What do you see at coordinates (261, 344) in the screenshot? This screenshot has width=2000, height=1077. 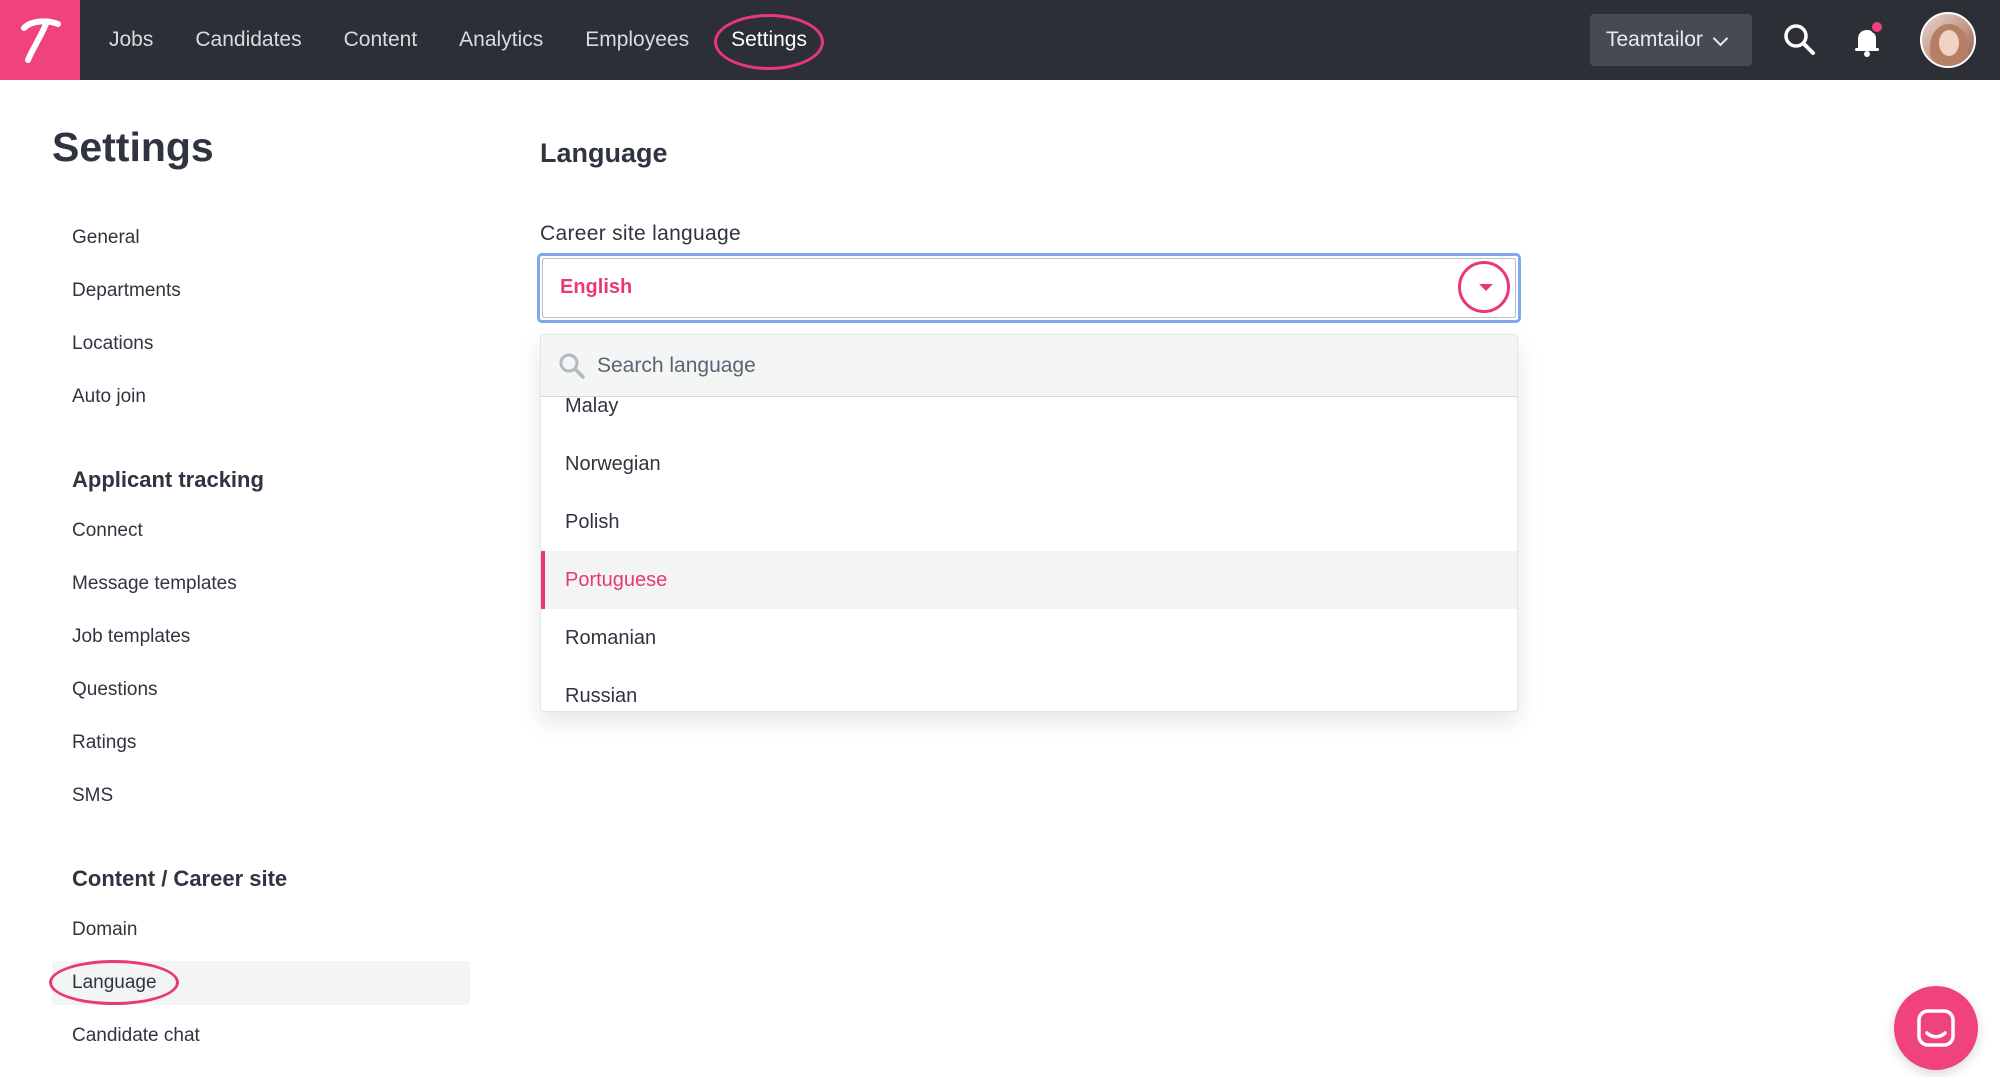 I see `sidebar-item-locations: Locations` at bounding box center [261, 344].